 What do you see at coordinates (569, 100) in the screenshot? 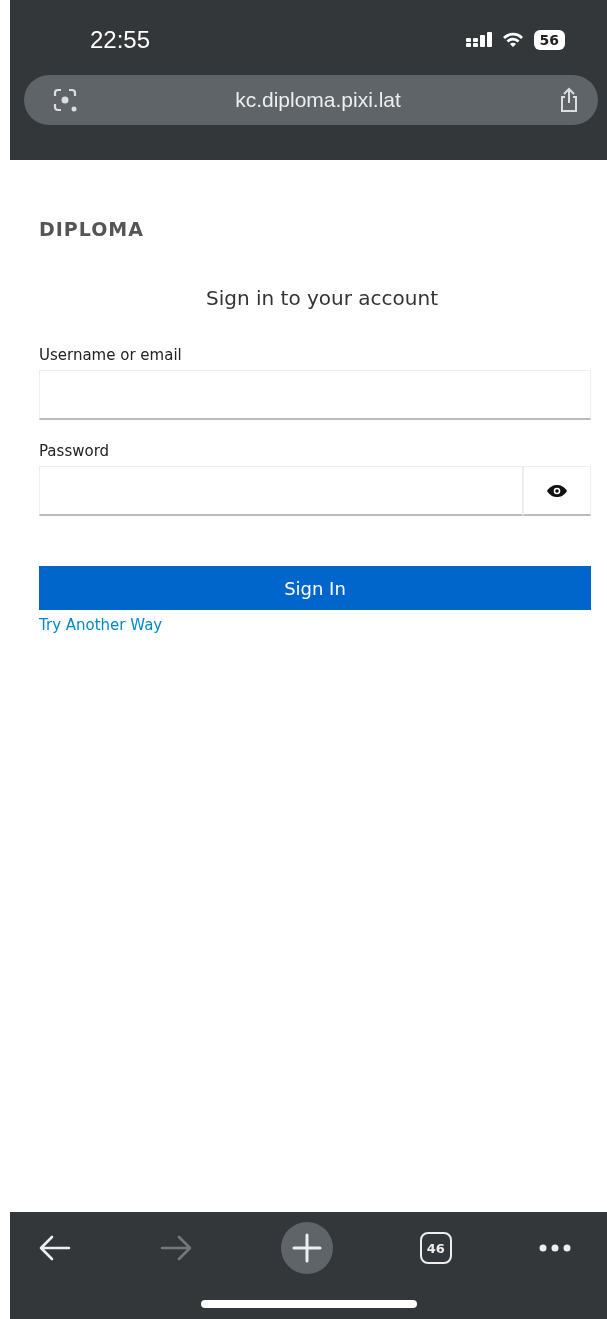
I see `share-icon` at bounding box center [569, 100].